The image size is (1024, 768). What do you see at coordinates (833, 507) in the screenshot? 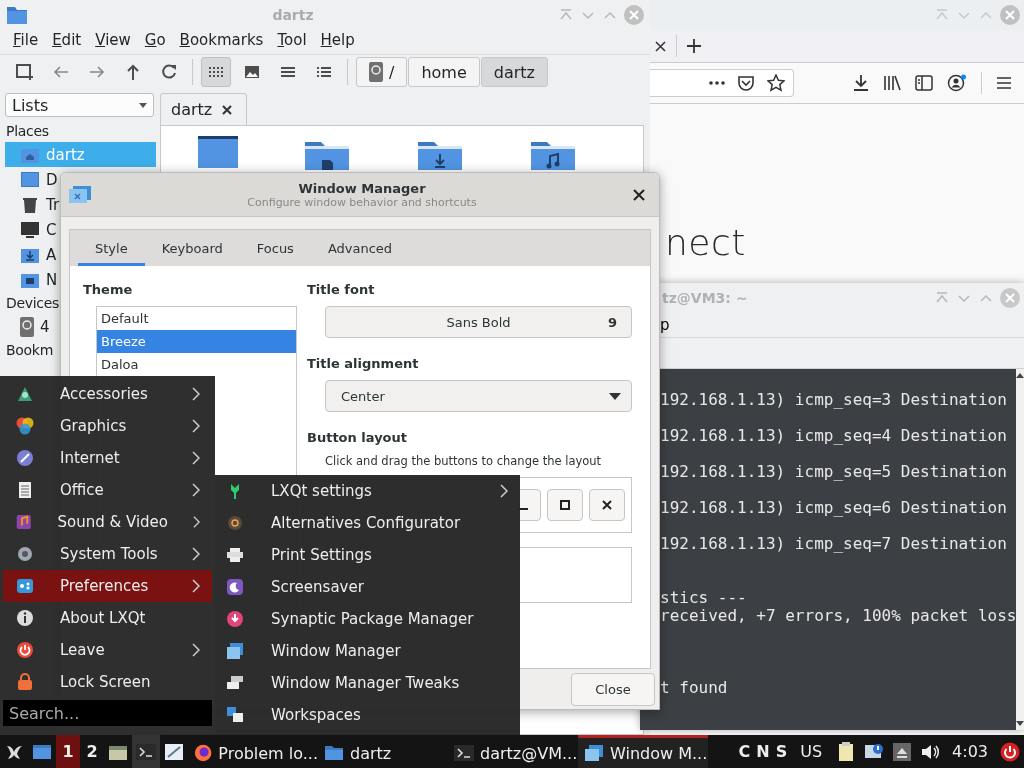
I see `ping-reply-line: 192.168.1.13) icmp_seq=6 Destination` at bounding box center [833, 507].